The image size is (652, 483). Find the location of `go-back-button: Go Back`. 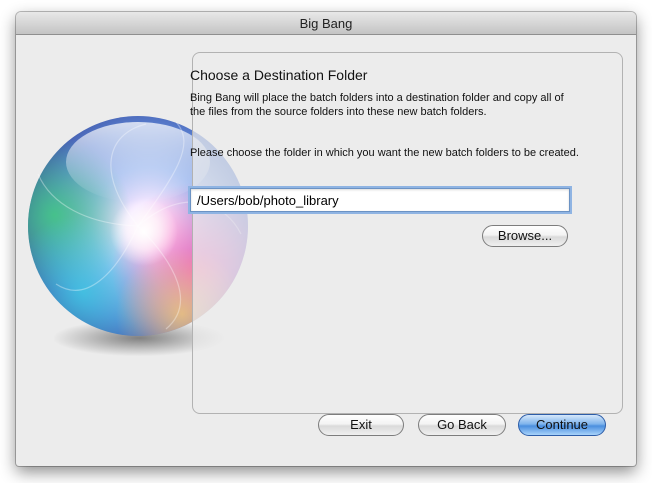

go-back-button: Go Back is located at coordinates (462, 425).